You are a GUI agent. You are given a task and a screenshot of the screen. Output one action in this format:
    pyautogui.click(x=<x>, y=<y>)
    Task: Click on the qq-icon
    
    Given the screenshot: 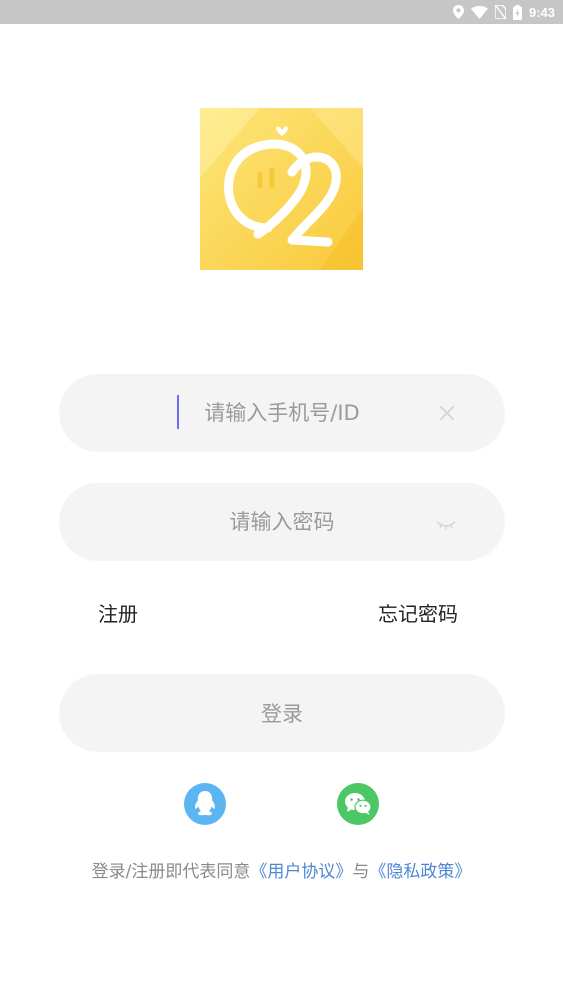 What is the action you would take?
    pyautogui.click(x=205, y=803)
    